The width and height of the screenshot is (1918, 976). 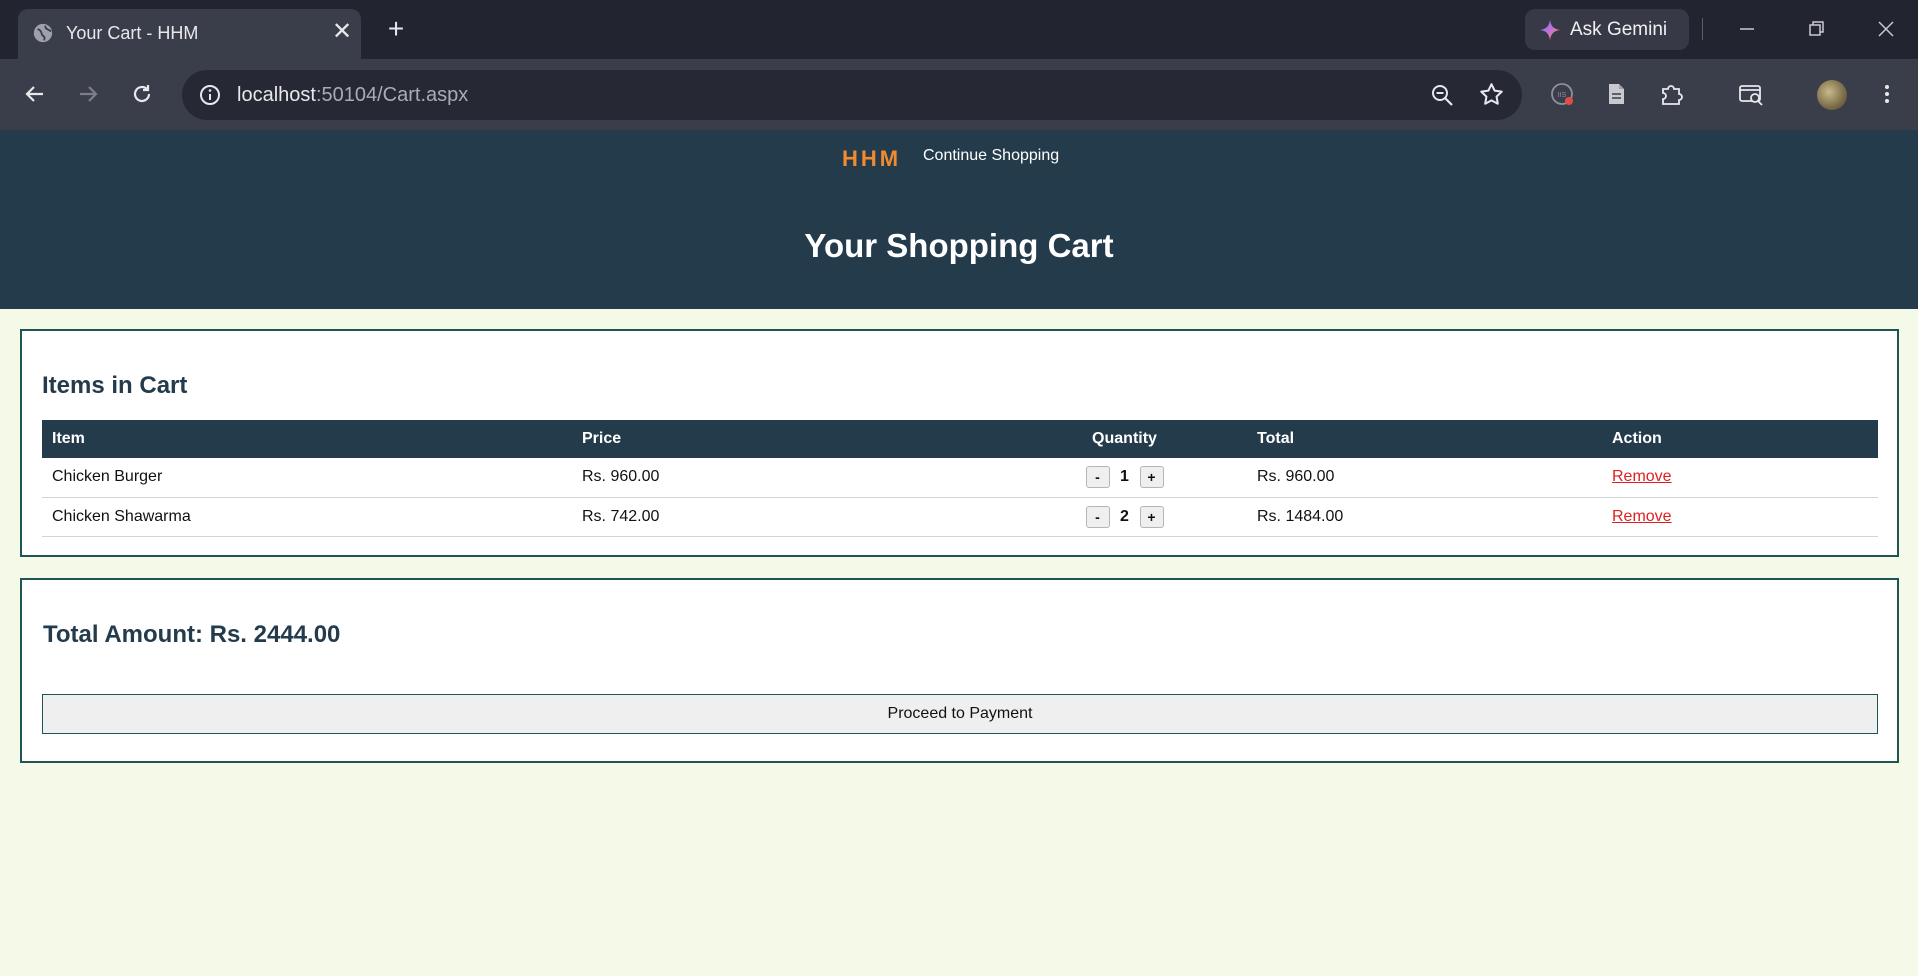 I want to click on forward-icon, so click(x=88, y=94).